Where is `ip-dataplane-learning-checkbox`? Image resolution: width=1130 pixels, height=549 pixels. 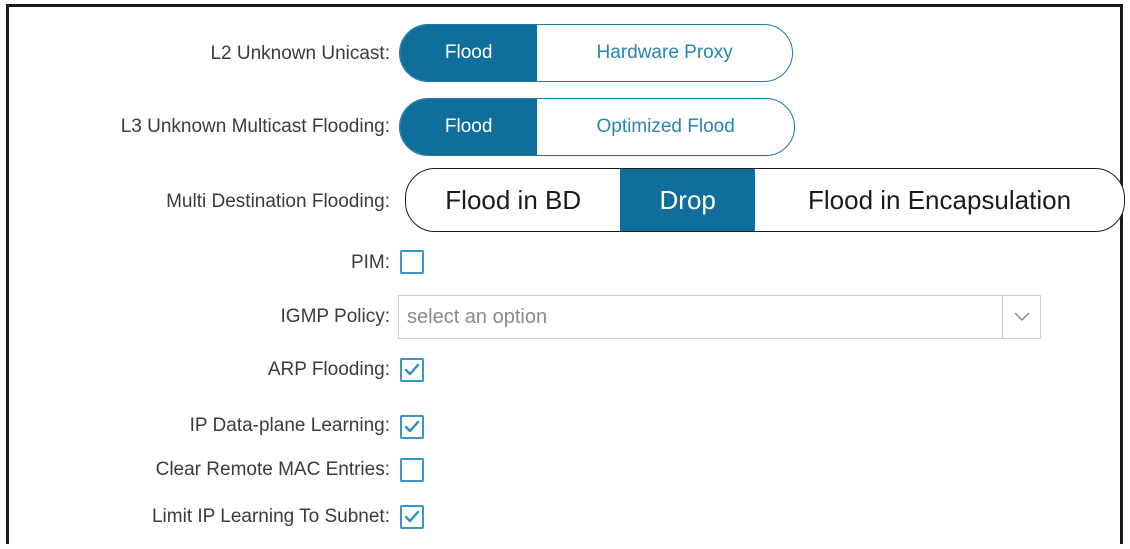
ip-dataplane-learning-checkbox is located at coordinates (412, 427).